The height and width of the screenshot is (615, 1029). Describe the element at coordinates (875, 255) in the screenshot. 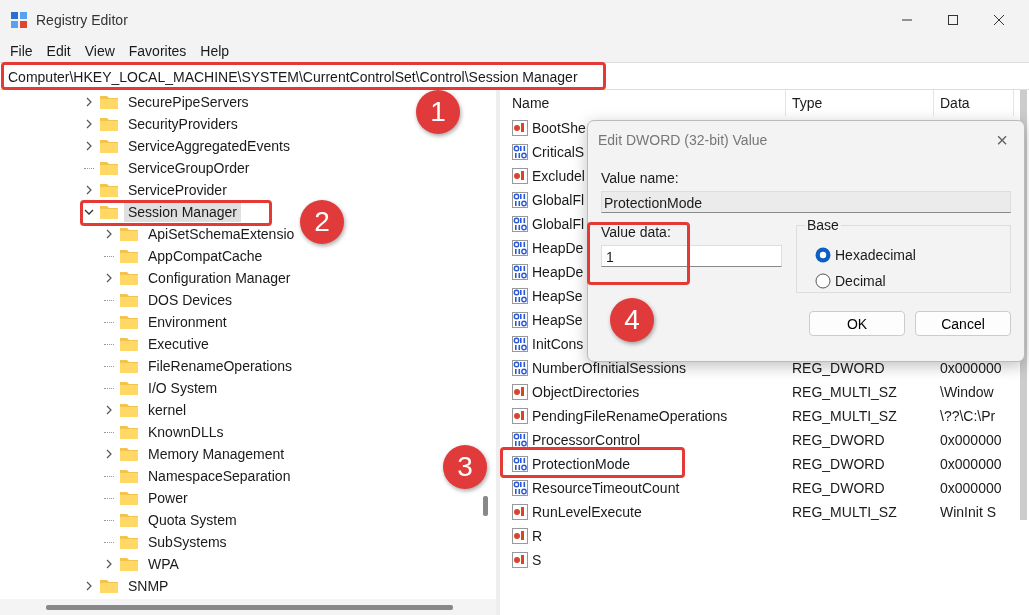

I see `radio-label: Hexadecimal` at that location.